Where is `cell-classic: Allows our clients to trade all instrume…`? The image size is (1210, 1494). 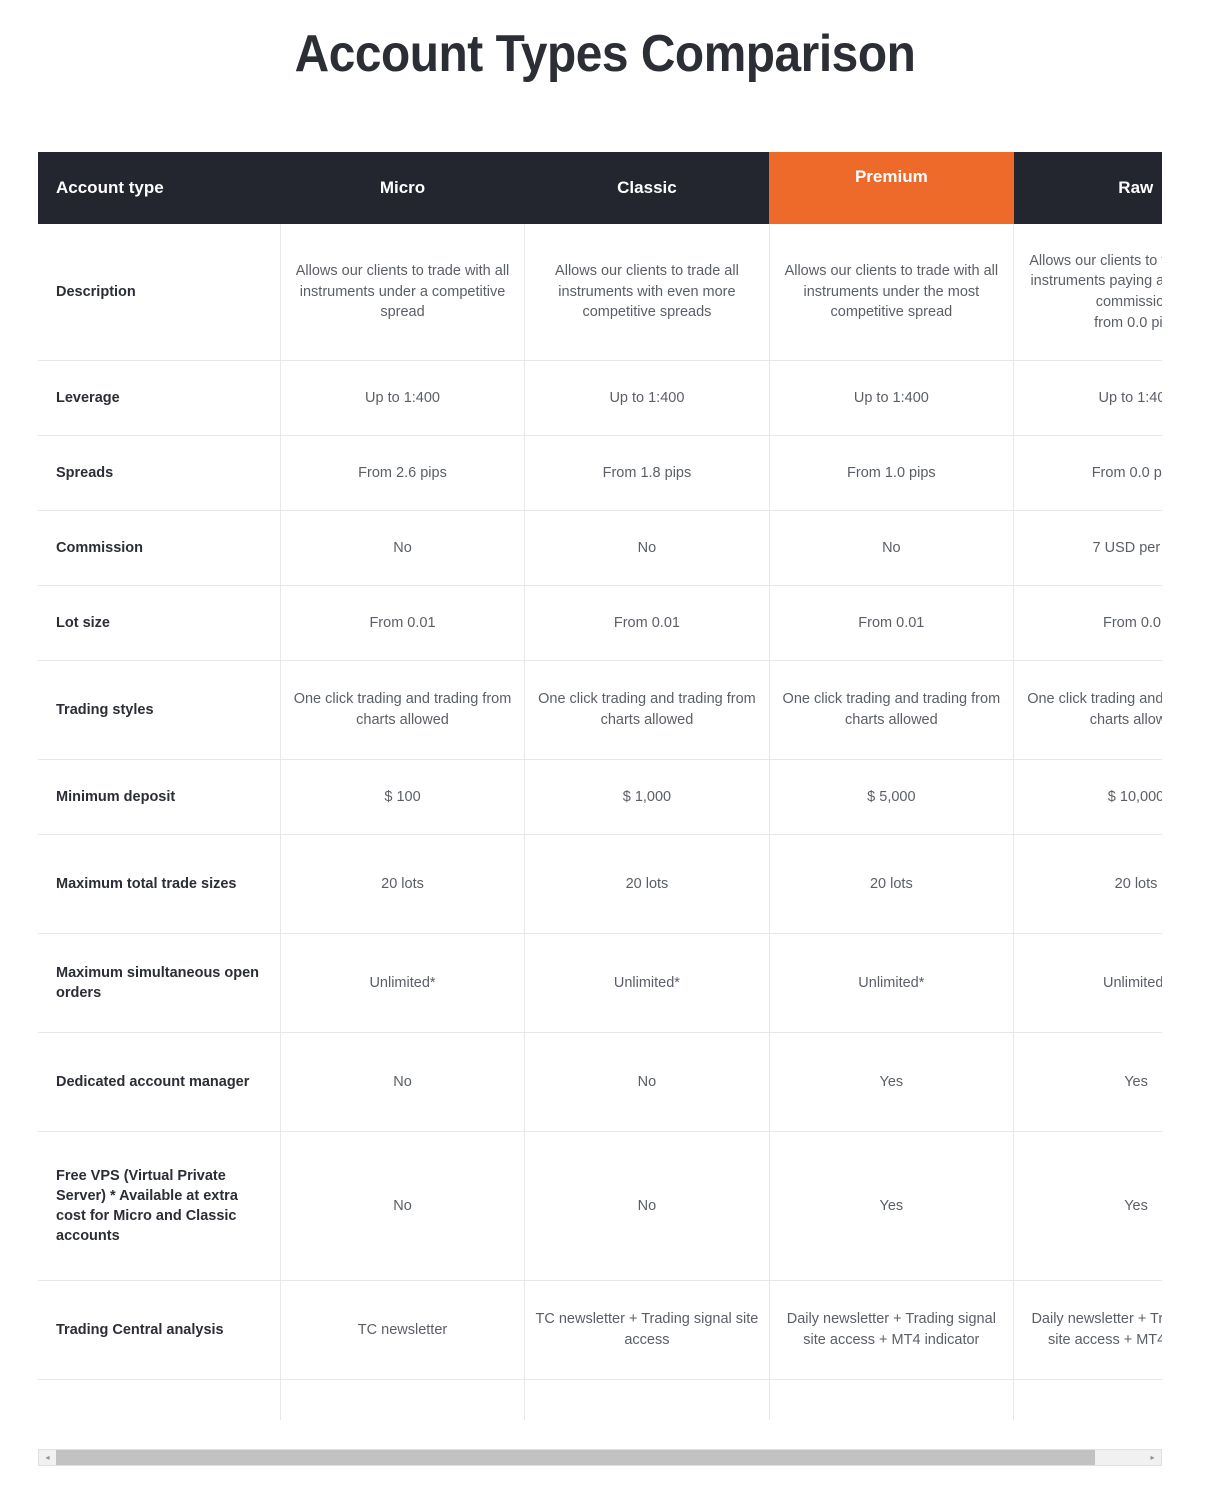 cell-classic: Allows our clients to trade all instrume… is located at coordinates (647, 292).